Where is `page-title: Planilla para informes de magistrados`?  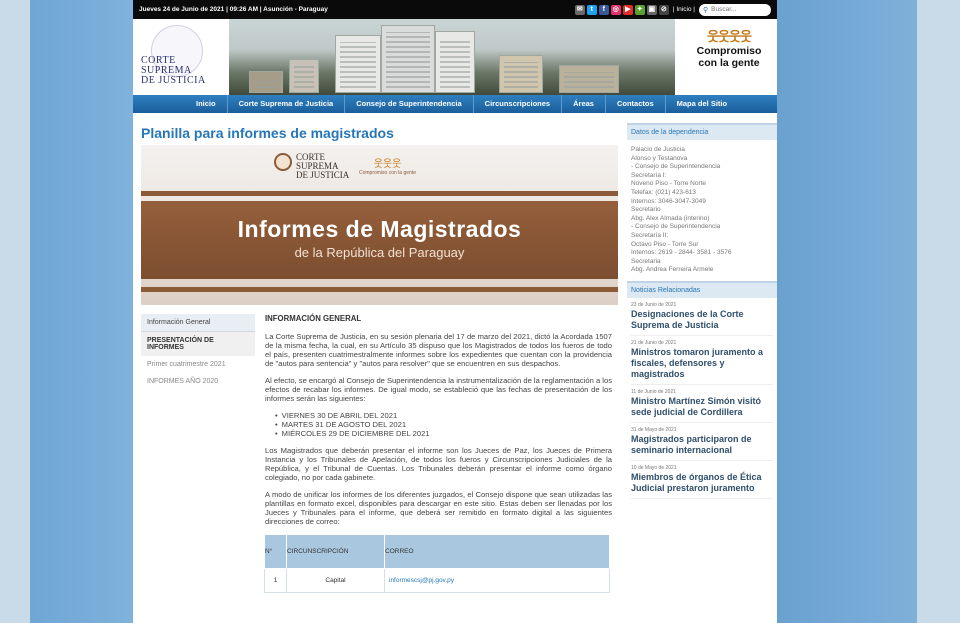
page-title: Planilla para informes de magistrados is located at coordinates (267, 133).